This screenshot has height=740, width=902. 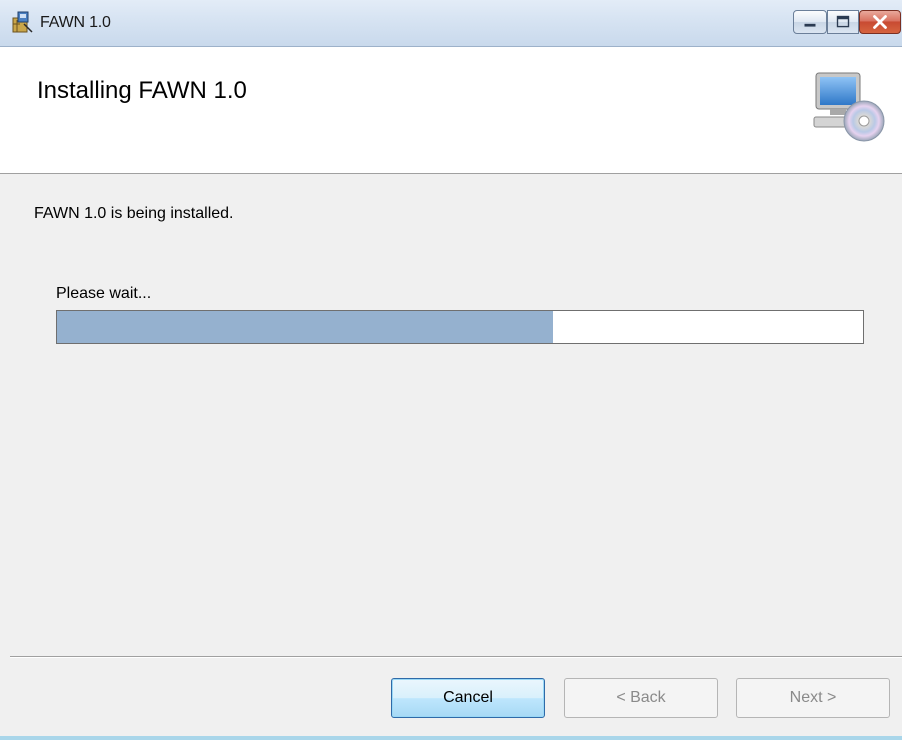 What do you see at coordinates (134, 213) in the screenshot?
I see `status-message: FAWN 1.0 is being installed.` at bounding box center [134, 213].